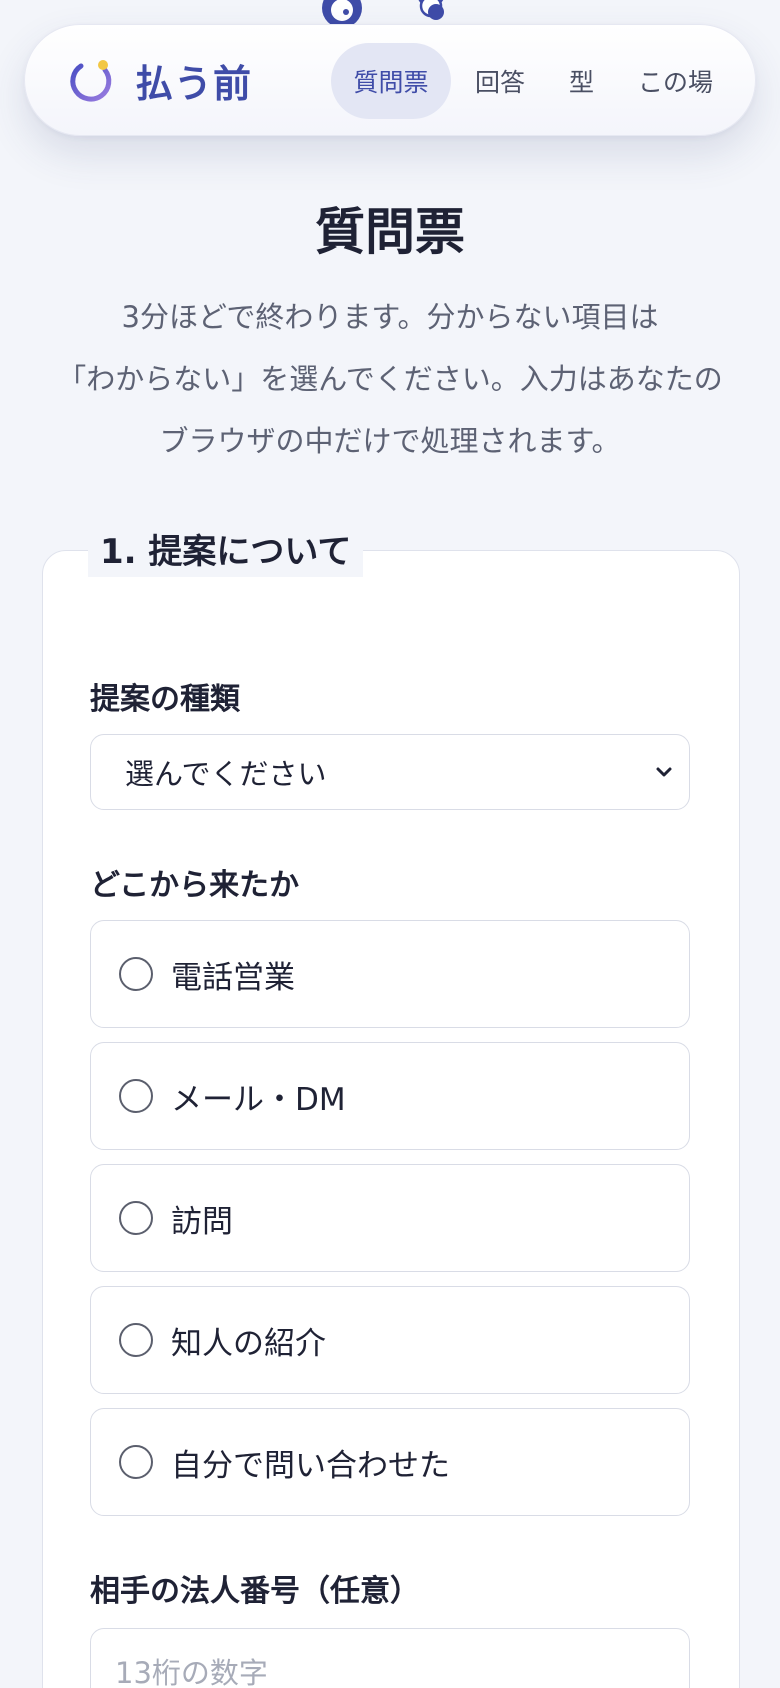 The width and height of the screenshot is (780, 1688). I want to click on radio-label: 訪問, so click(202, 1221).